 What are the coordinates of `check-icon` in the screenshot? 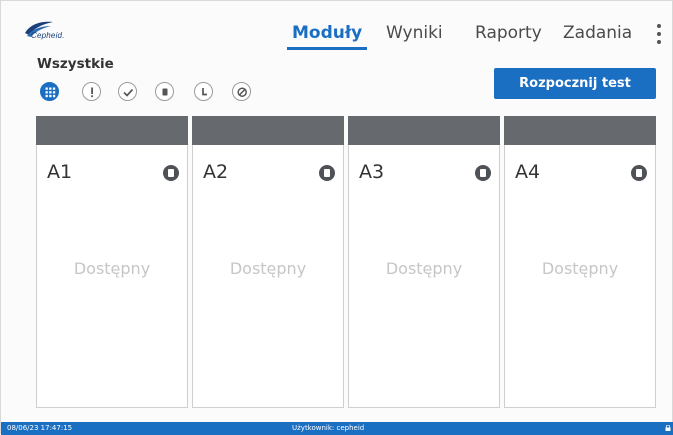 It's located at (128, 92).